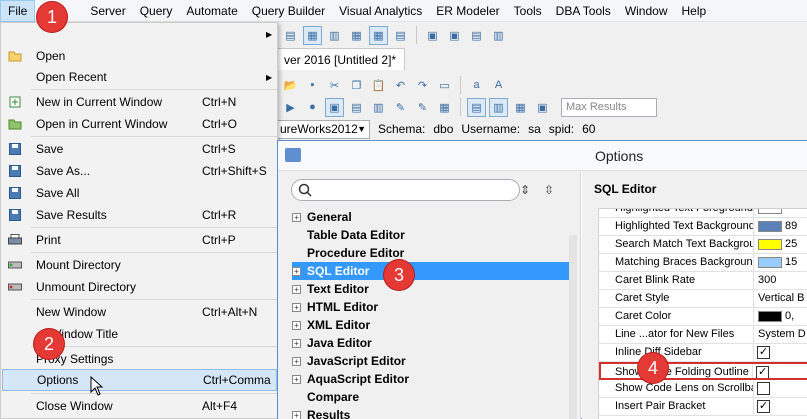  Describe the element at coordinates (323, 129) in the screenshot. I see `database-select: ureWorks2012 ▼` at that location.